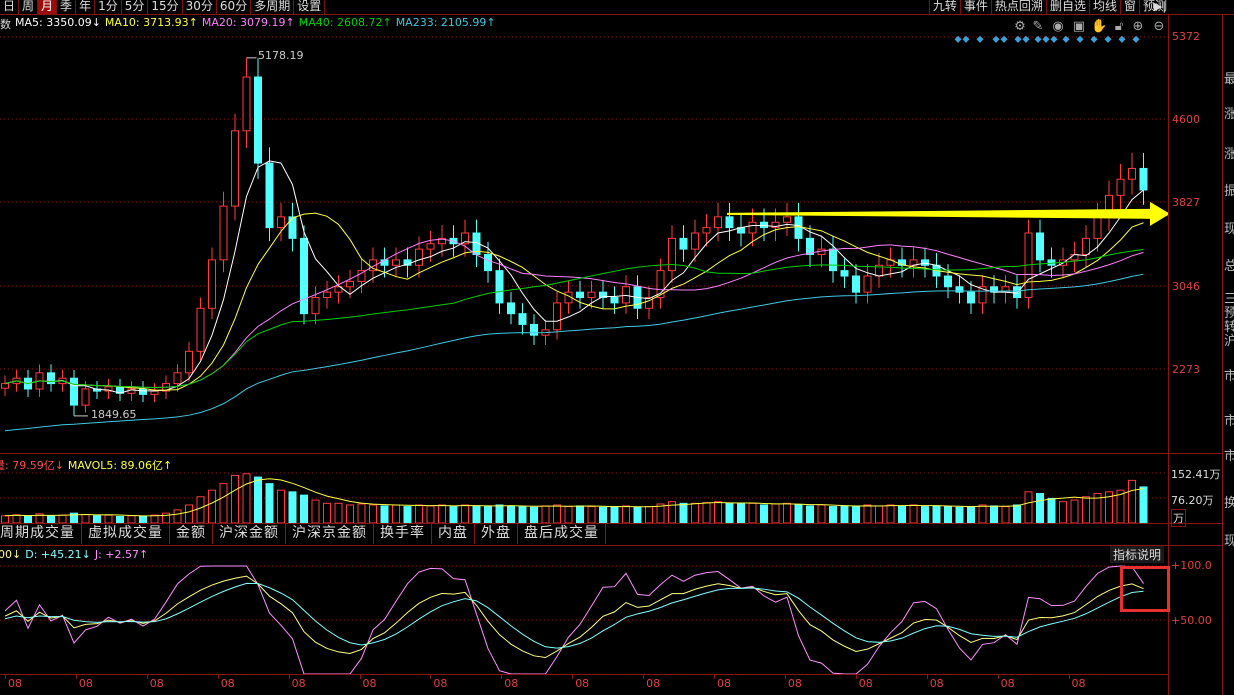  I want to click on mavol5-value: MAVOL5: 89.06亿↑, so click(120, 465).